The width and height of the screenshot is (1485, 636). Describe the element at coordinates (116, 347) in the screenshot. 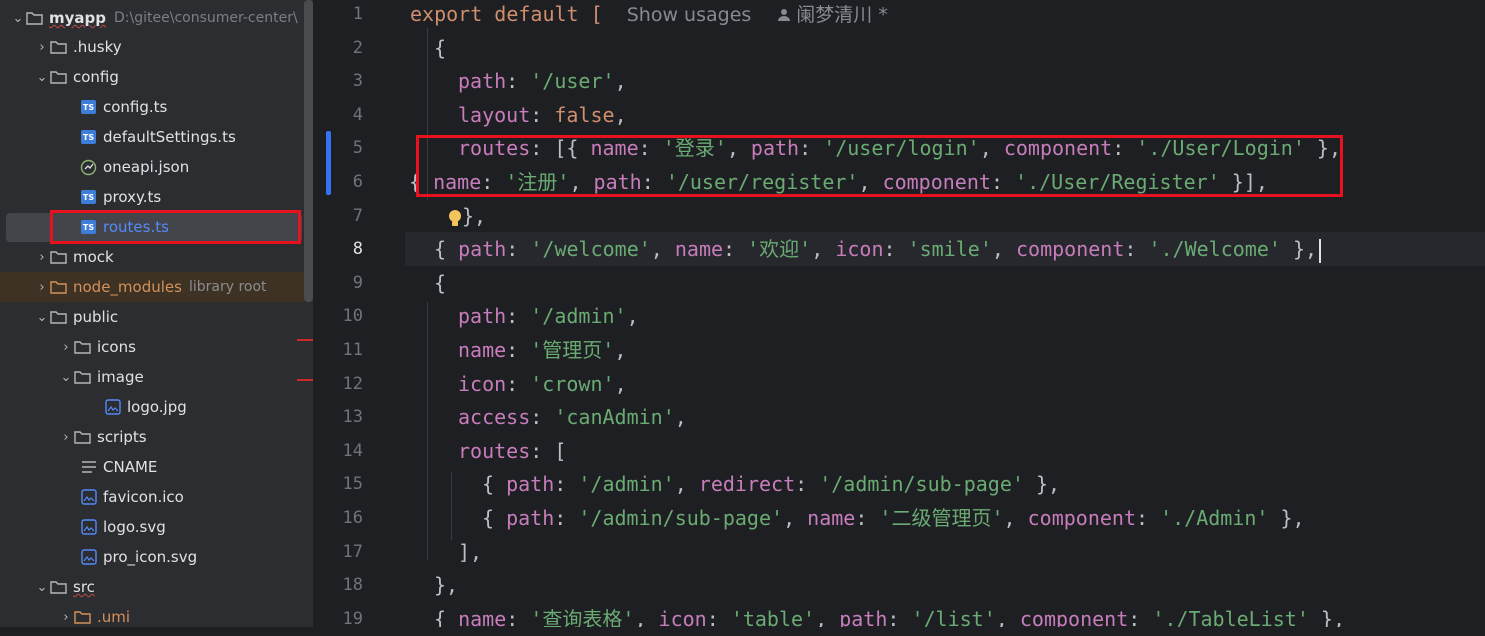

I see `tree-item-label: icons` at that location.